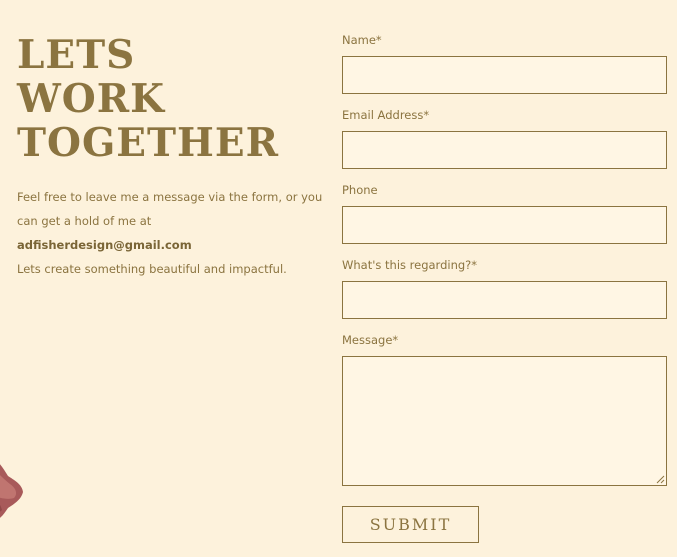 The width and height of the screenshot is (677, 557). What do you see at coordinates (76, 55) in the screenshot?
I see `heading-line-1: LETS` at bounding box center [76, 55].